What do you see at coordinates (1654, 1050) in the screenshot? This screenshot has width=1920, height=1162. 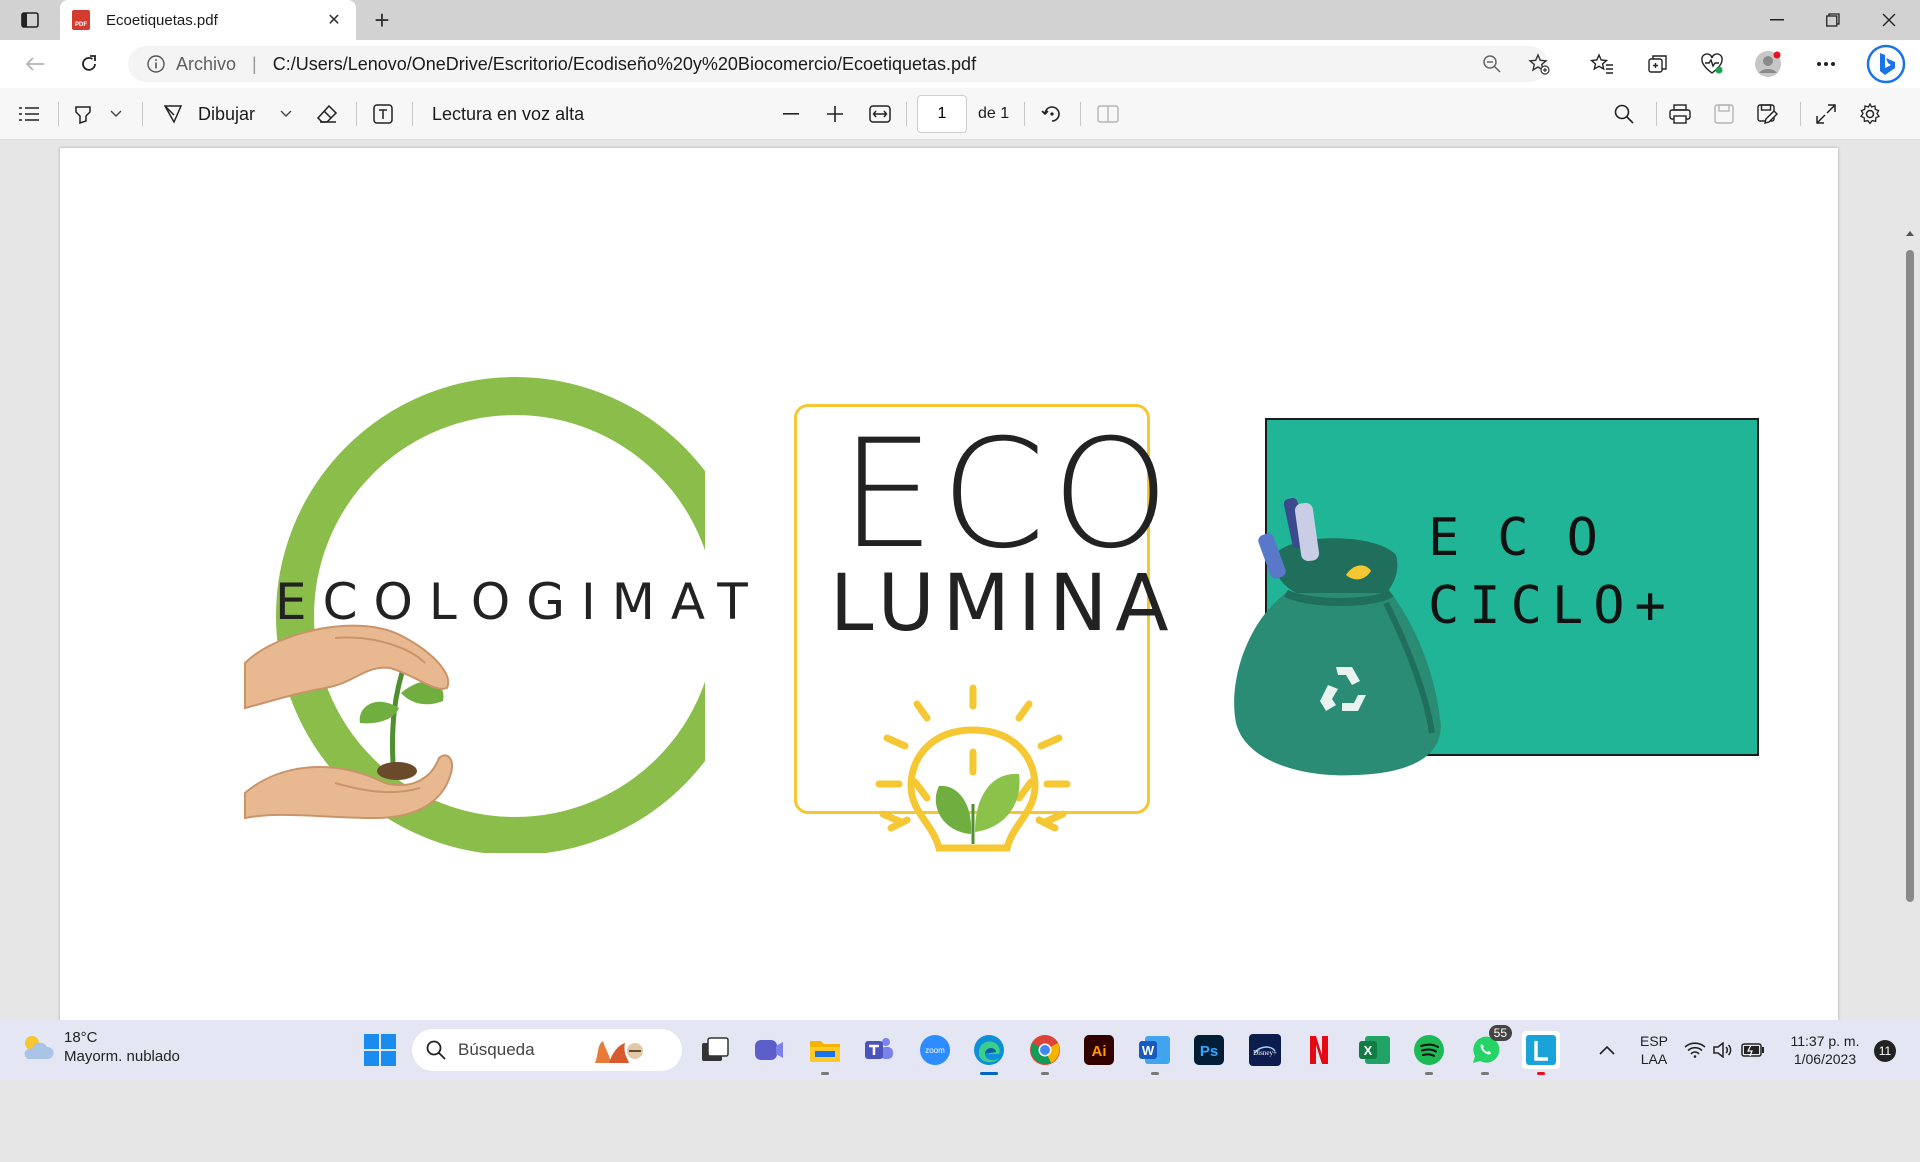 I see `input-language: ESP LAA` at bounding box center [1654, 1050].